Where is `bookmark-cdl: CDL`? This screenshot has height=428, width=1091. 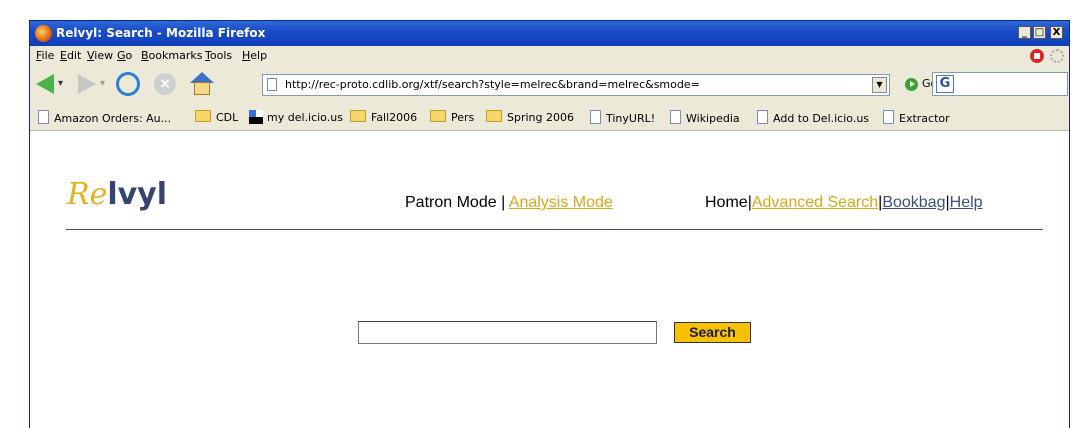
bookmark-cdl: CDL is located at coordinates (216, 117).